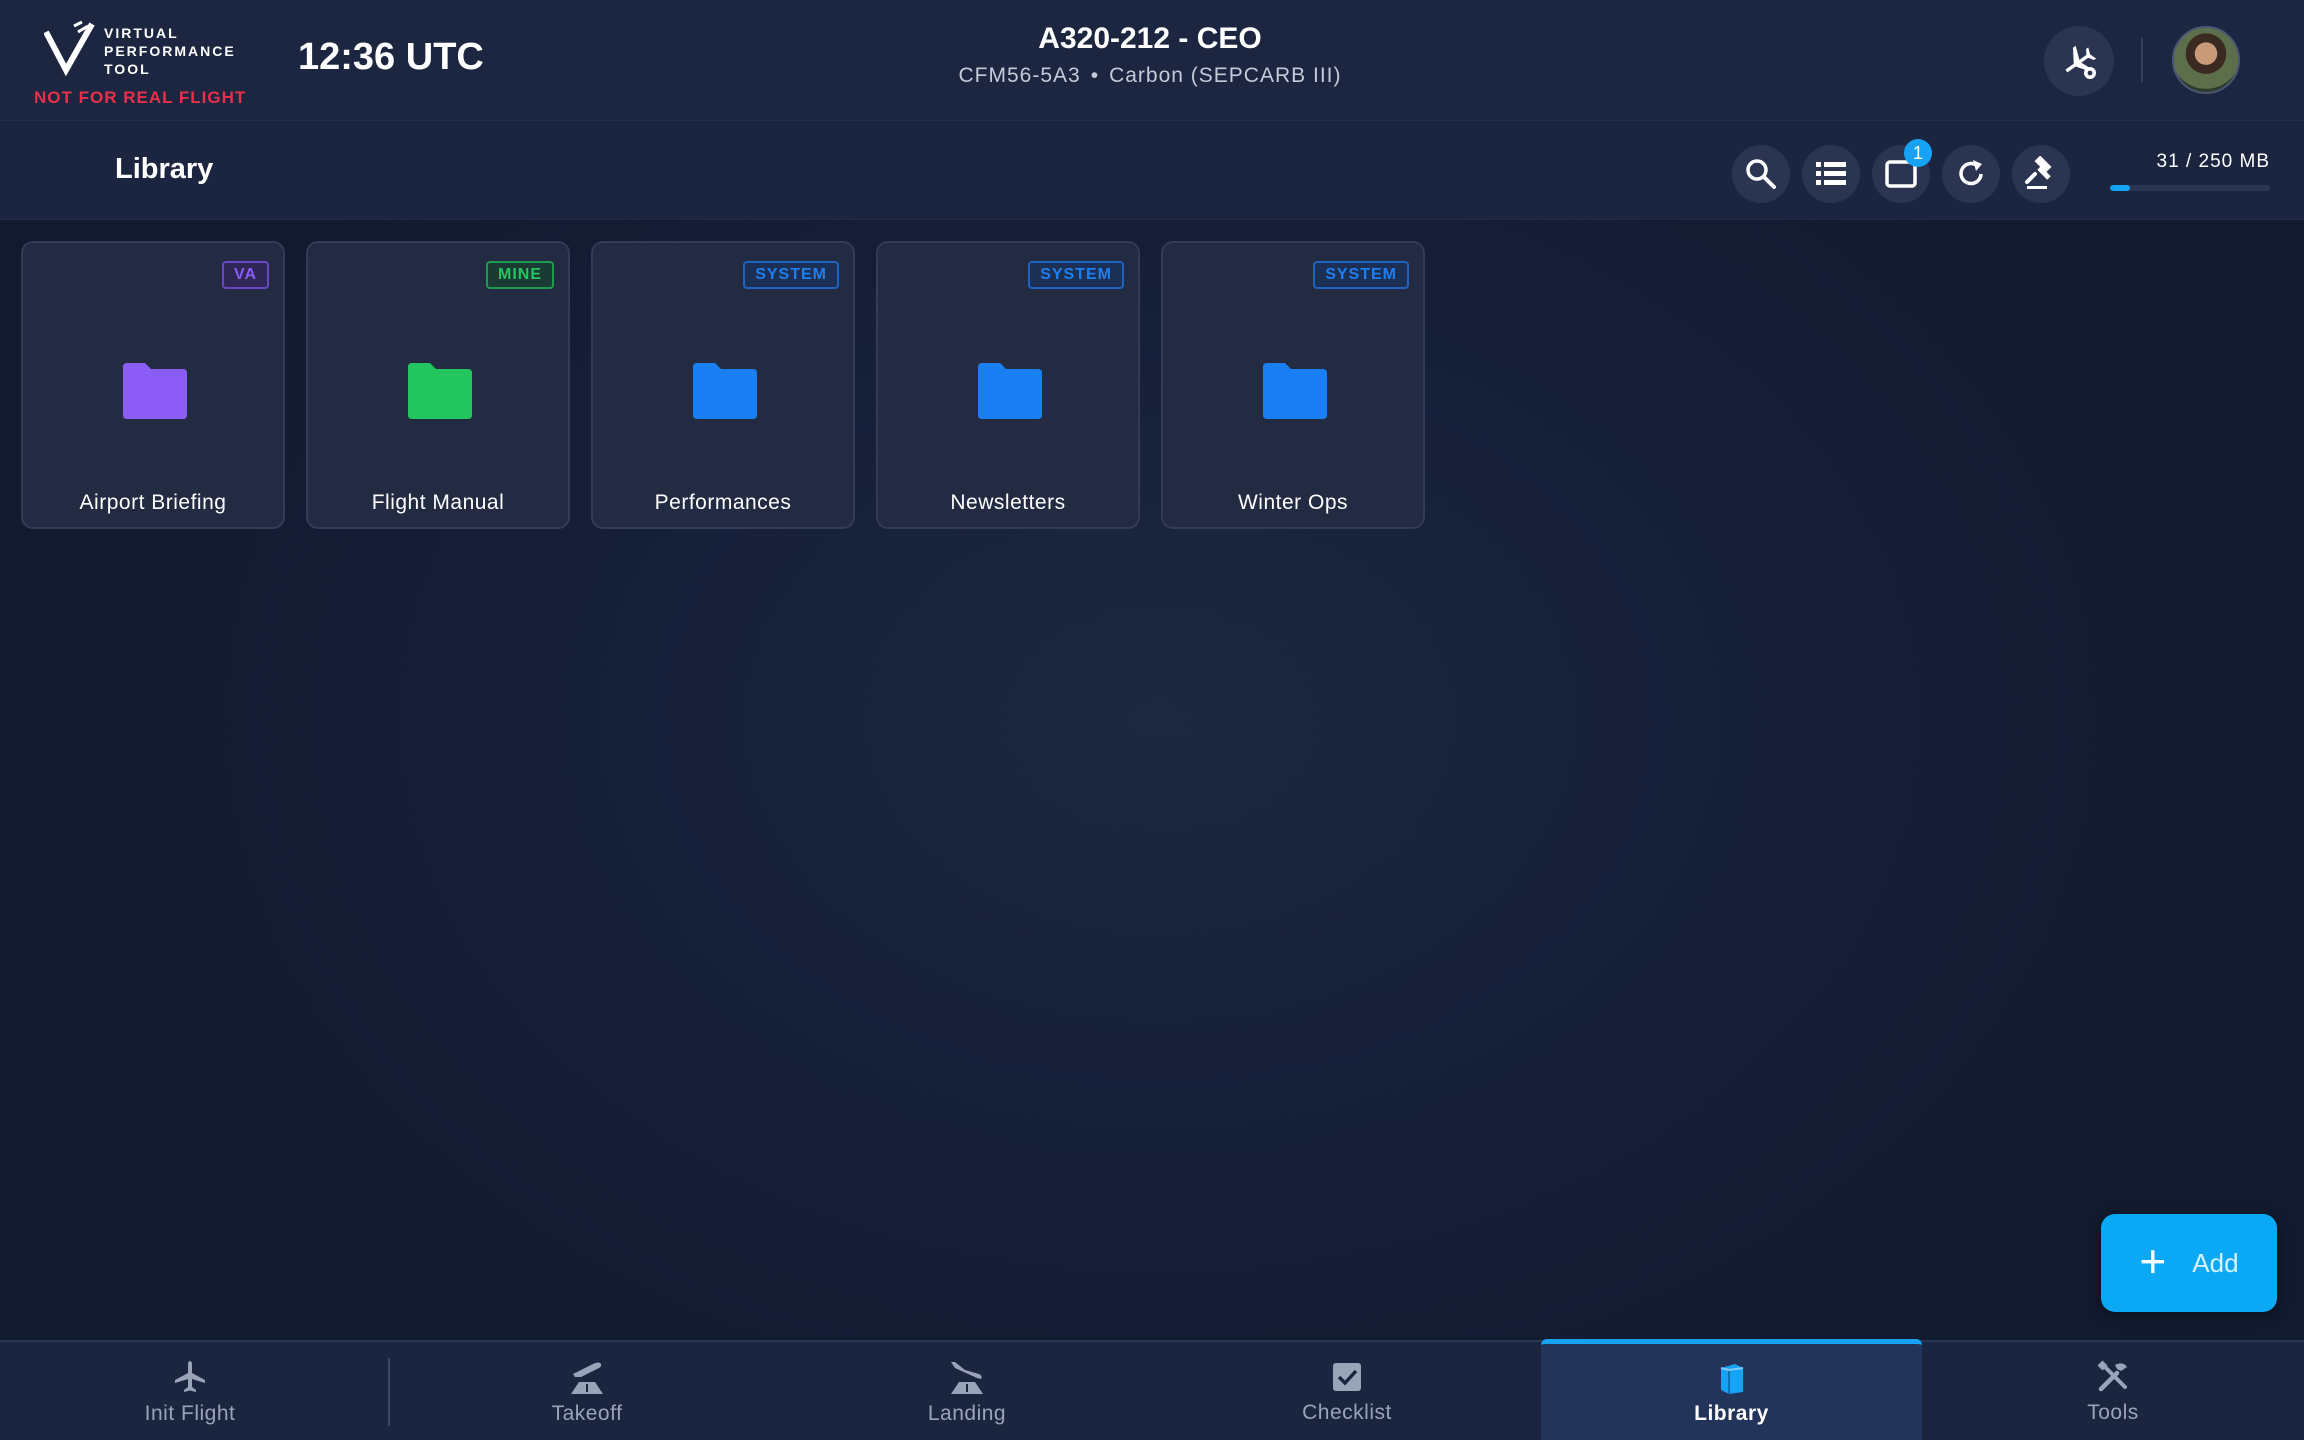 The image size is (2304, 1440). What do you see at coordinates (1902, 171) in the screenshot?
I see `selection-button: 1` at bounding box center [1902, 171].